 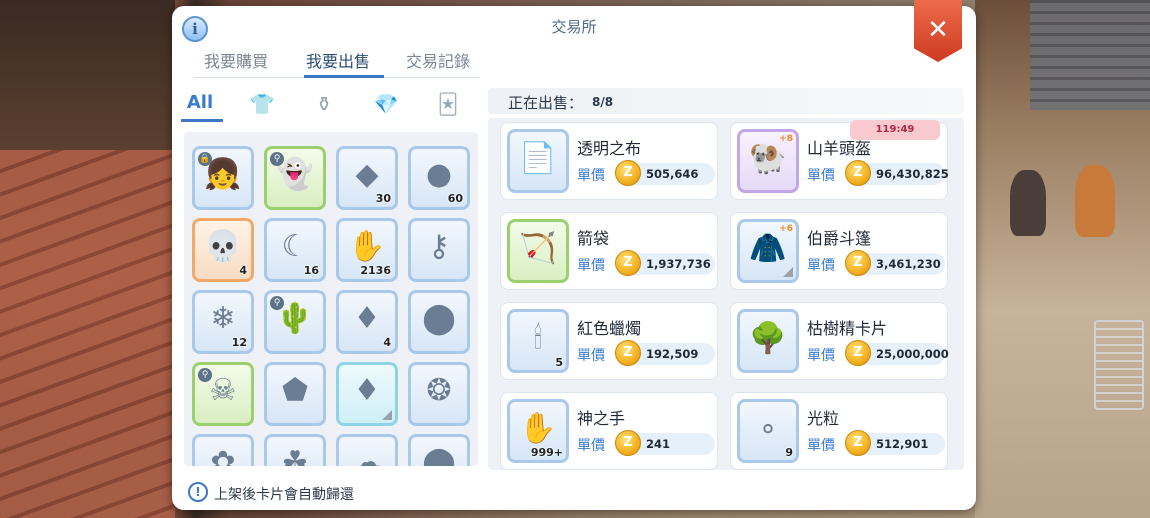 I want to click on filter-all: All, so click(x=200, y=105).